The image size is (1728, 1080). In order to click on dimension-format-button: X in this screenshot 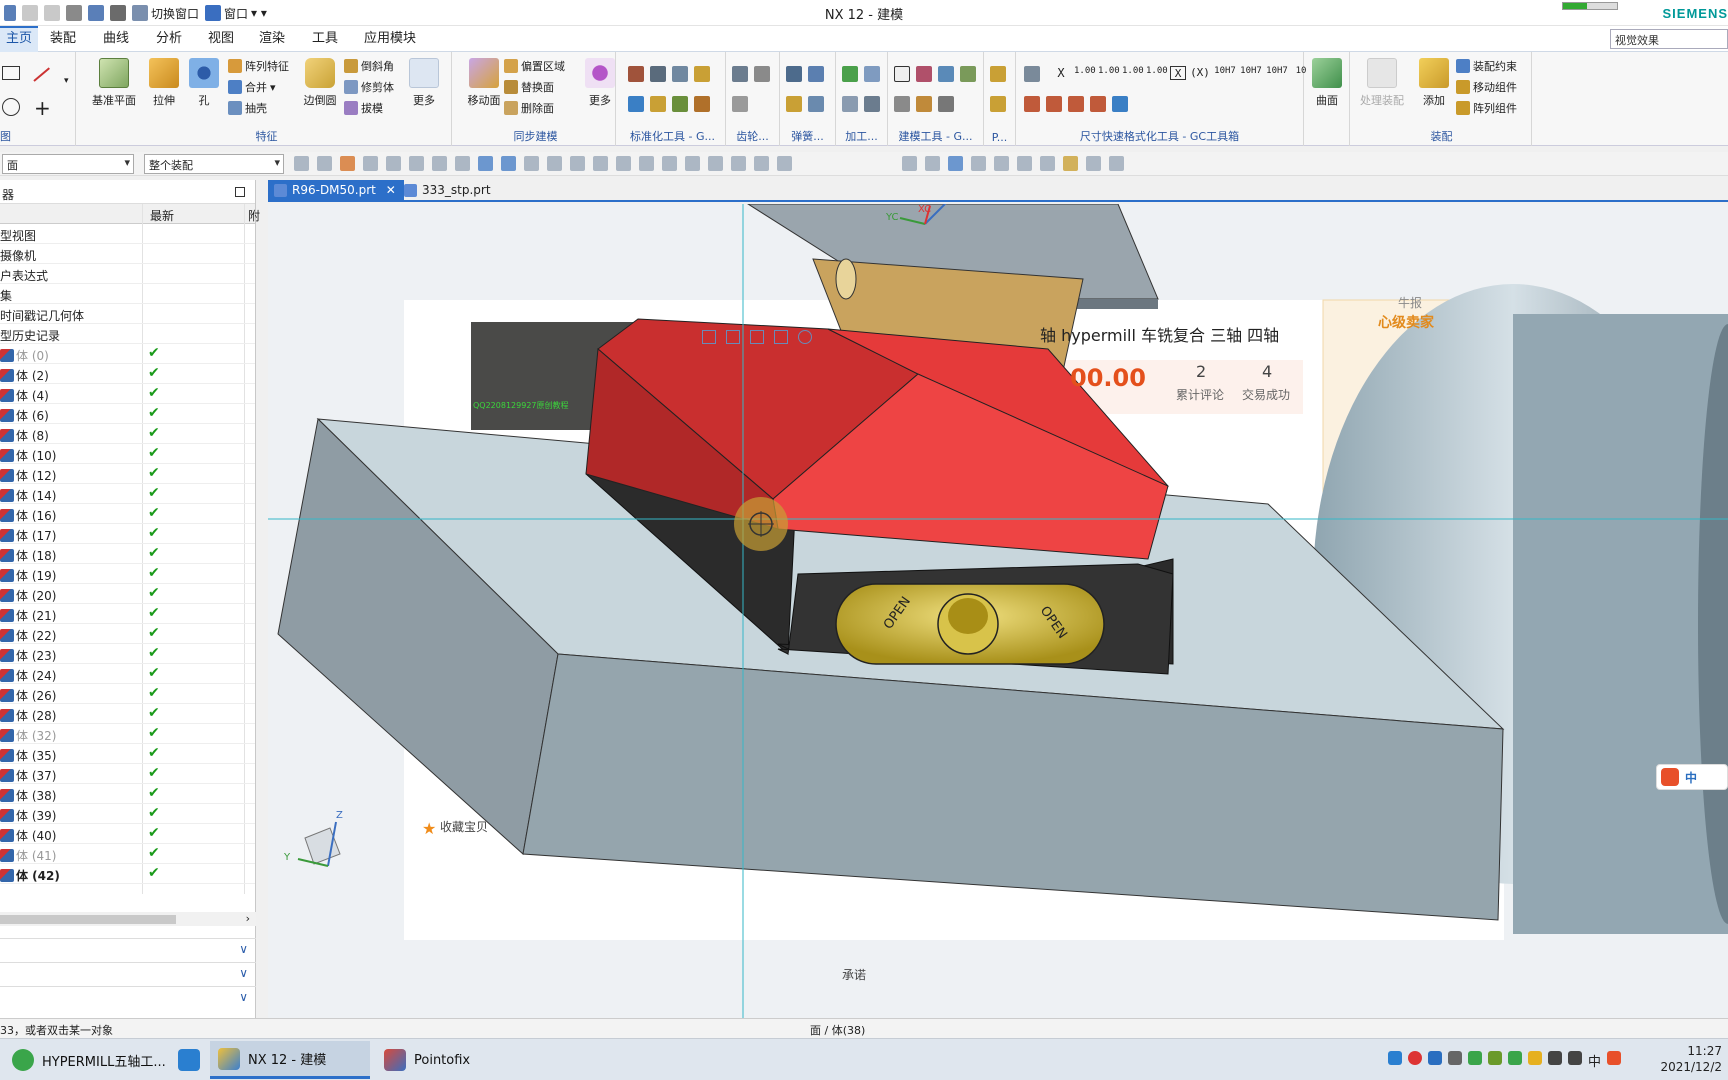, I will do `click(1061, 73)`.